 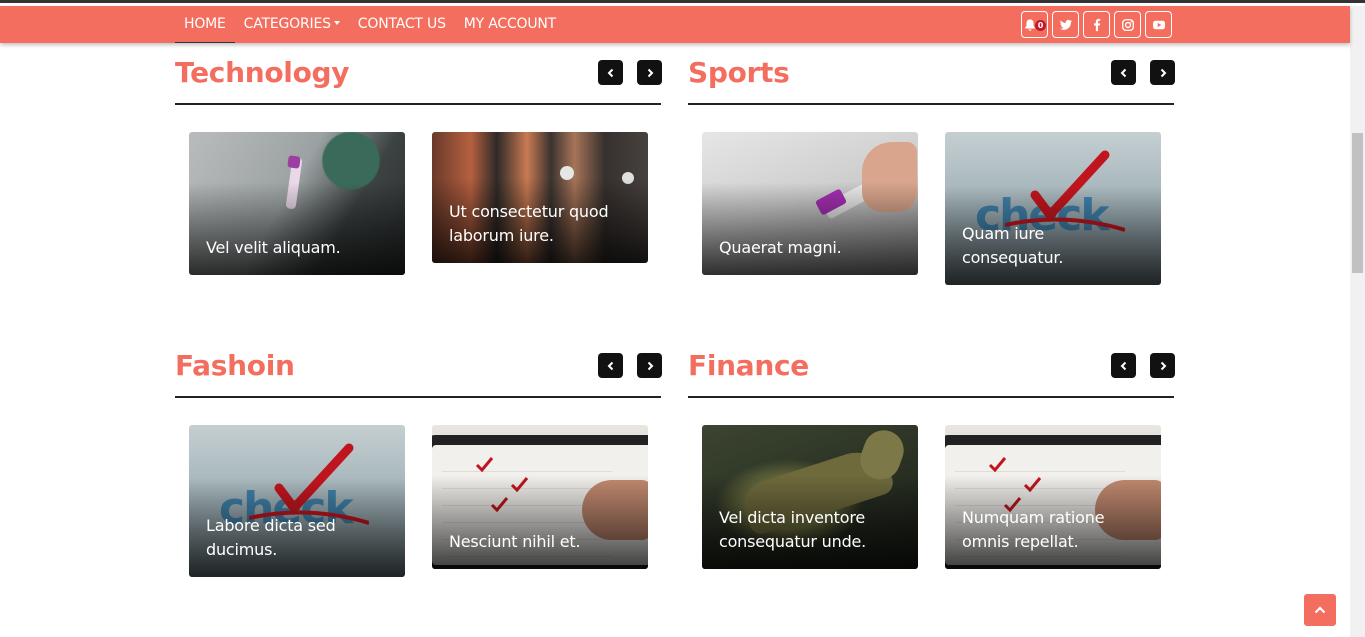 I want to click on post-card: Quaerat magni., so click(x=810, y=203).